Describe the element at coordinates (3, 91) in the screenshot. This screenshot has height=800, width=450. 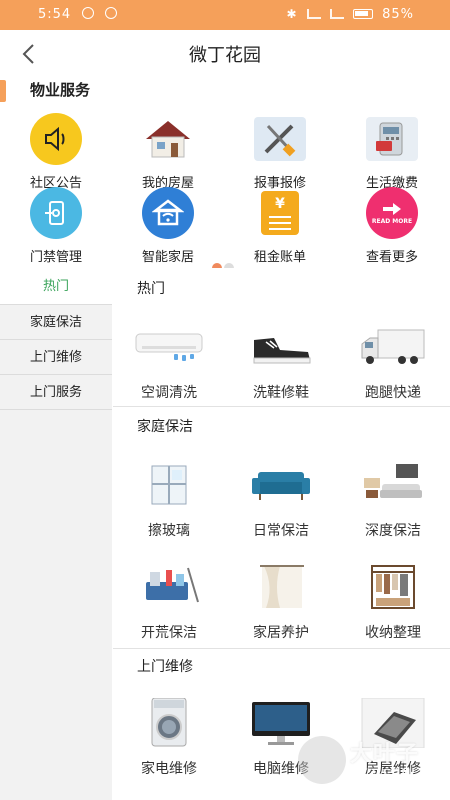
I see `section-accent` at that location.